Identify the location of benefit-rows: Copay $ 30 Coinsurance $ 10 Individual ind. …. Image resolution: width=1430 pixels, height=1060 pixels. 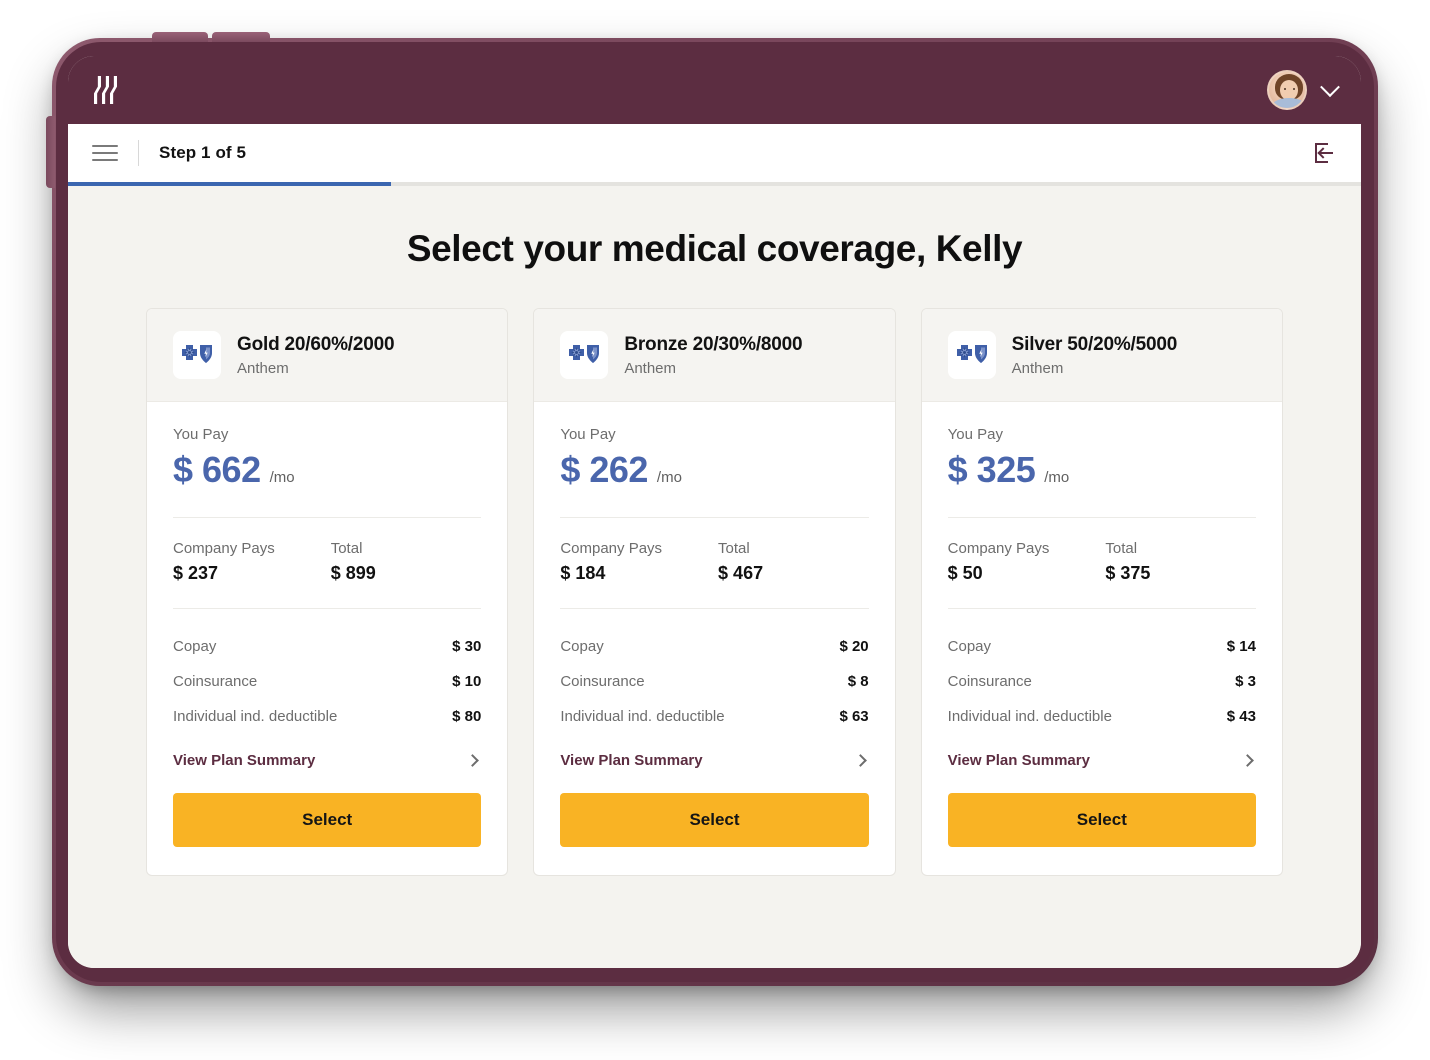
(327, 671).